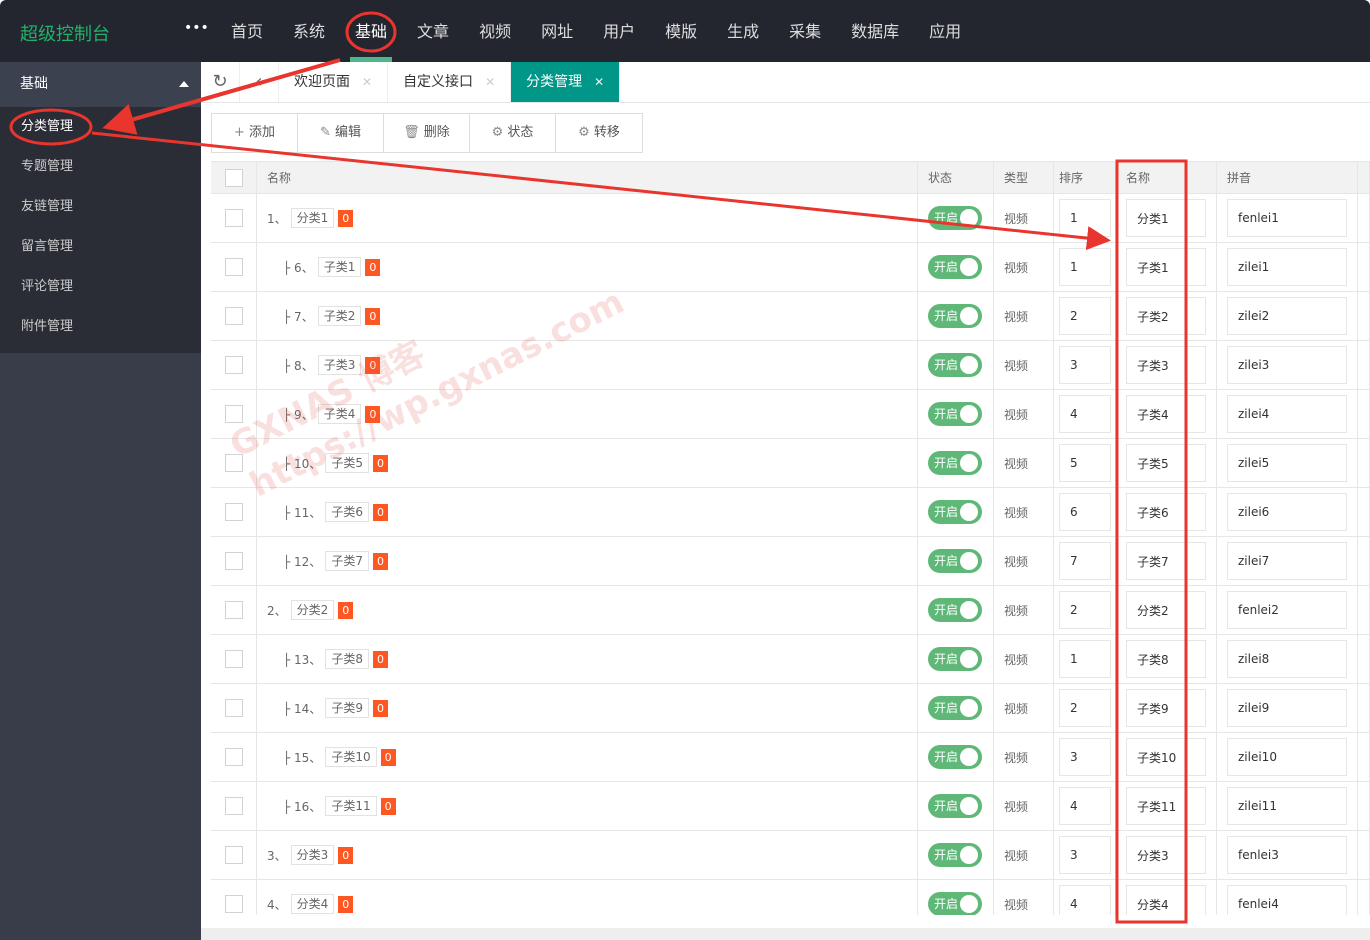  Describe the element at coordinates (1287, 561) in the screenshot. I see `pinyin-input: zilei7` at that location.